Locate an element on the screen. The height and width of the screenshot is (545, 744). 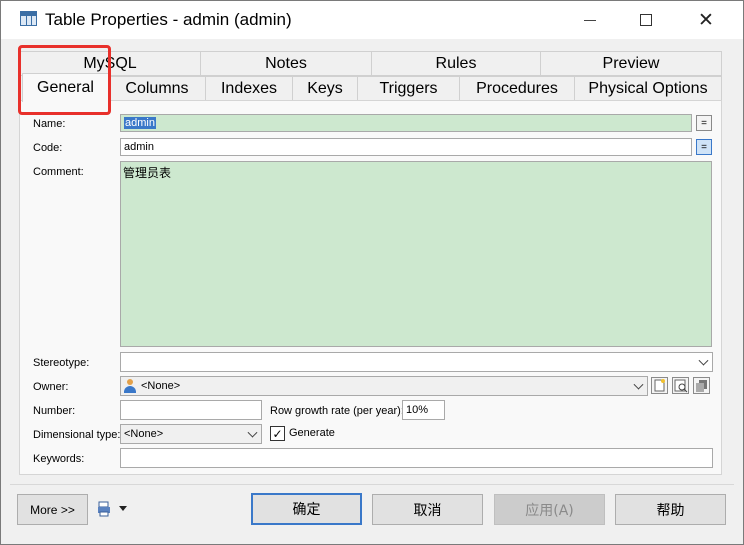
close-icon: ✕ is located at coordinates (706, 20).